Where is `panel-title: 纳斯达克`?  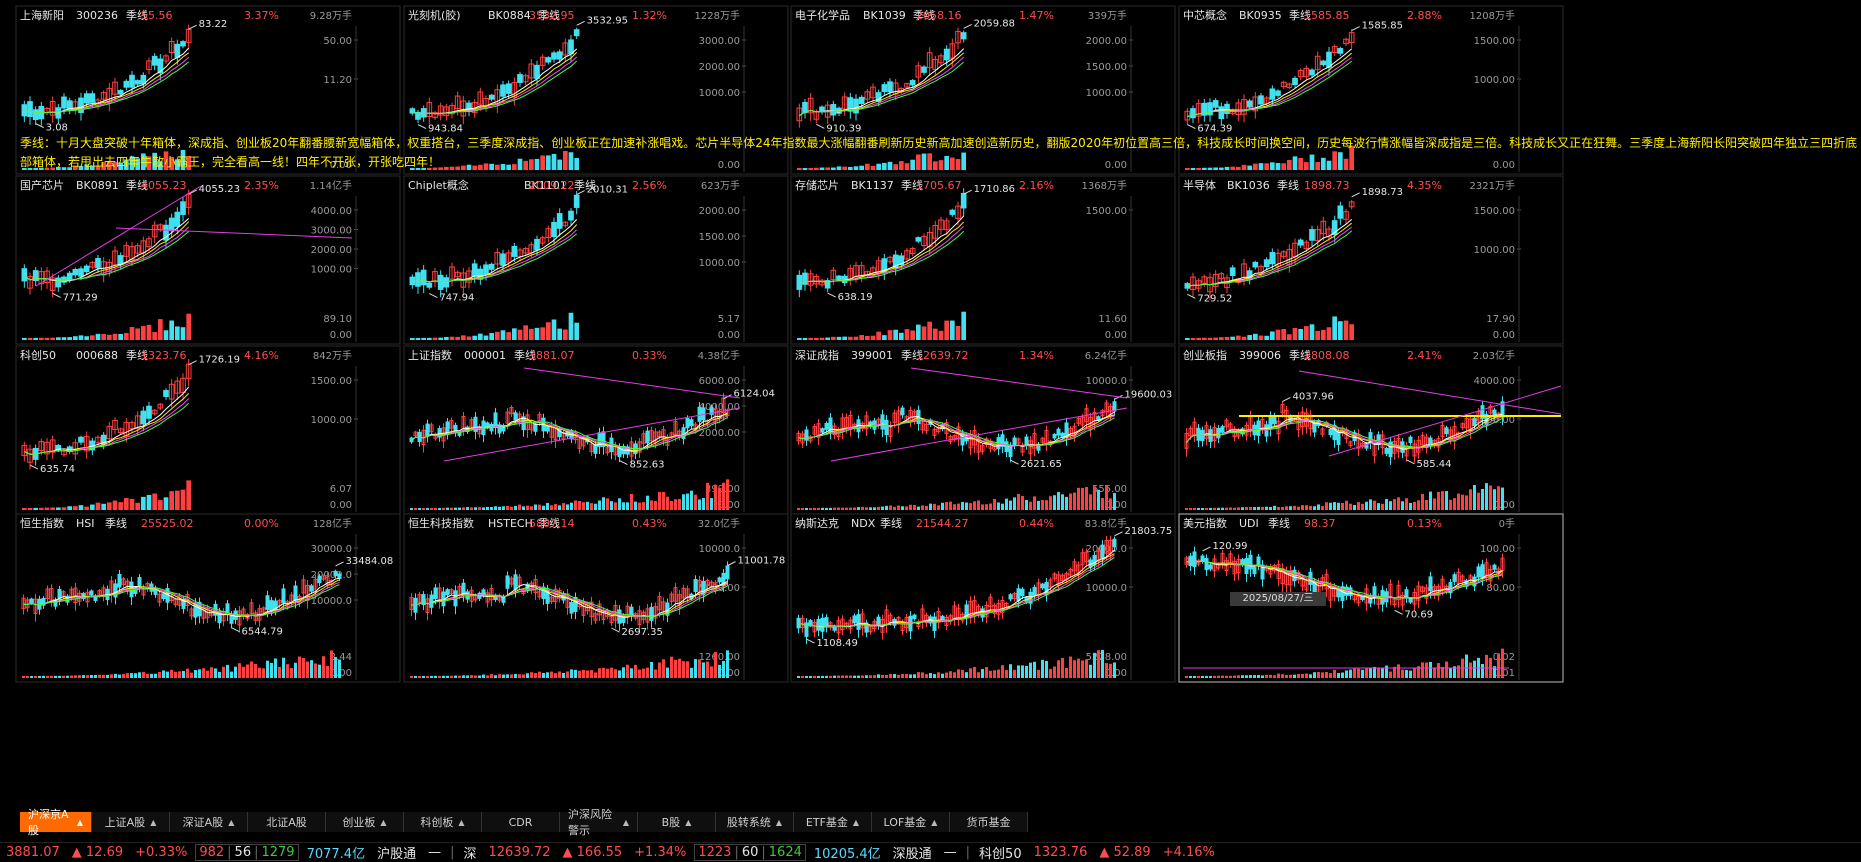
panel-title: 纳斯达克 is located at coordinates (817, 523).